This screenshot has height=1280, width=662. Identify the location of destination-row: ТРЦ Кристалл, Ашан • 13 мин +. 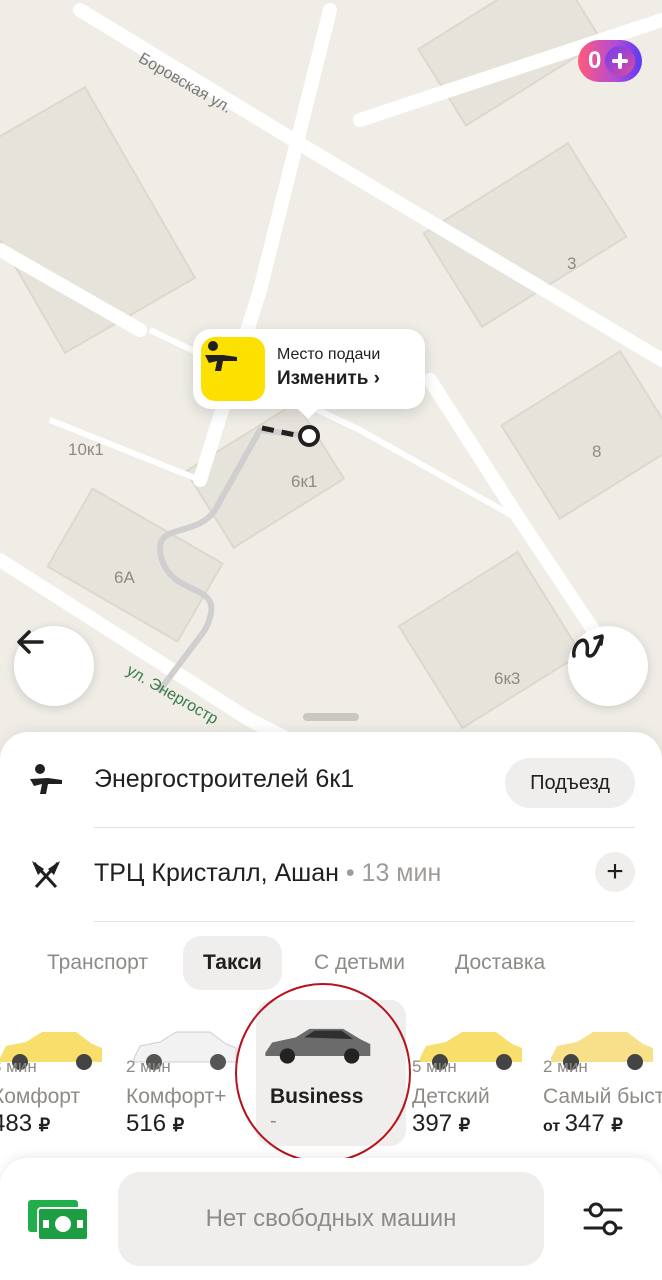
(331, 873).